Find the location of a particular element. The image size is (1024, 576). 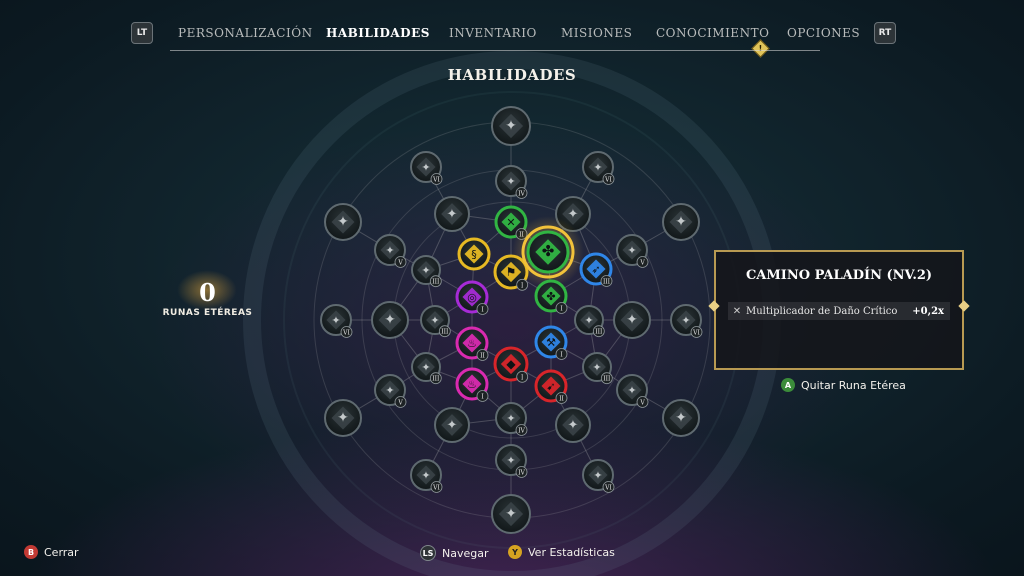

stat-row: ✕ Multiplicador de Daño Crítico +0,2x is located at coordinates (839, 311).